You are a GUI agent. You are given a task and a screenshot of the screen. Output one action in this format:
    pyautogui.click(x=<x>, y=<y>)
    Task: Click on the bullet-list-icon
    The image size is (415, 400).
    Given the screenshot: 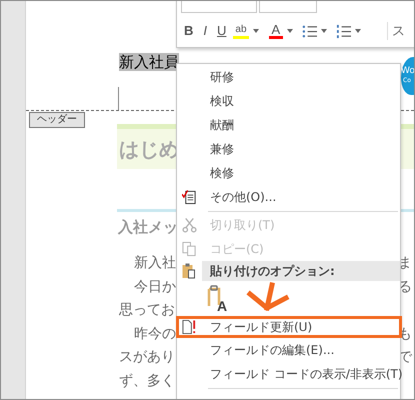 What is the action you would take?
    pyautogui.click(x=310, y=31)
    